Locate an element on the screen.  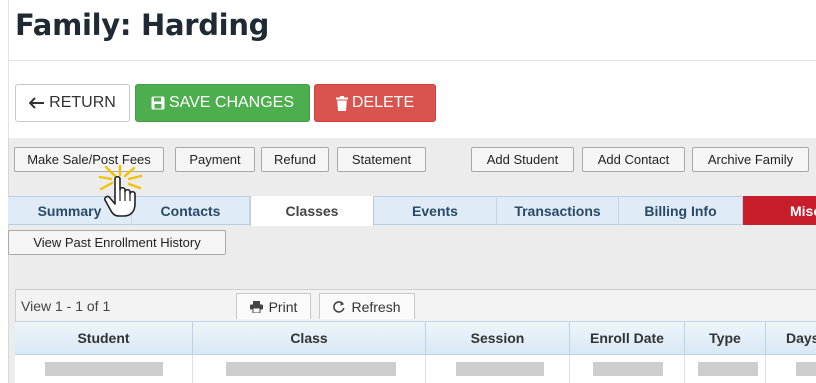
print-button: Print is located at coordinates (273, 306).